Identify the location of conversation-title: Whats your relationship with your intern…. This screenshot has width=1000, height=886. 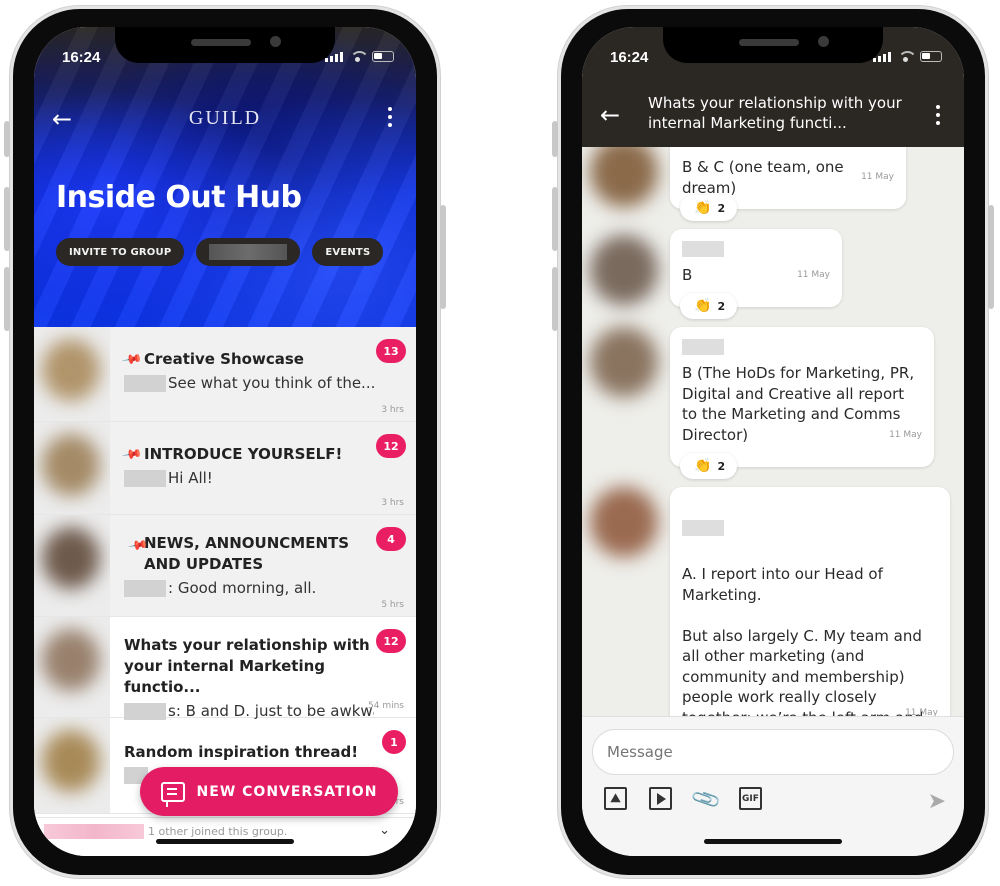
(247, 666).